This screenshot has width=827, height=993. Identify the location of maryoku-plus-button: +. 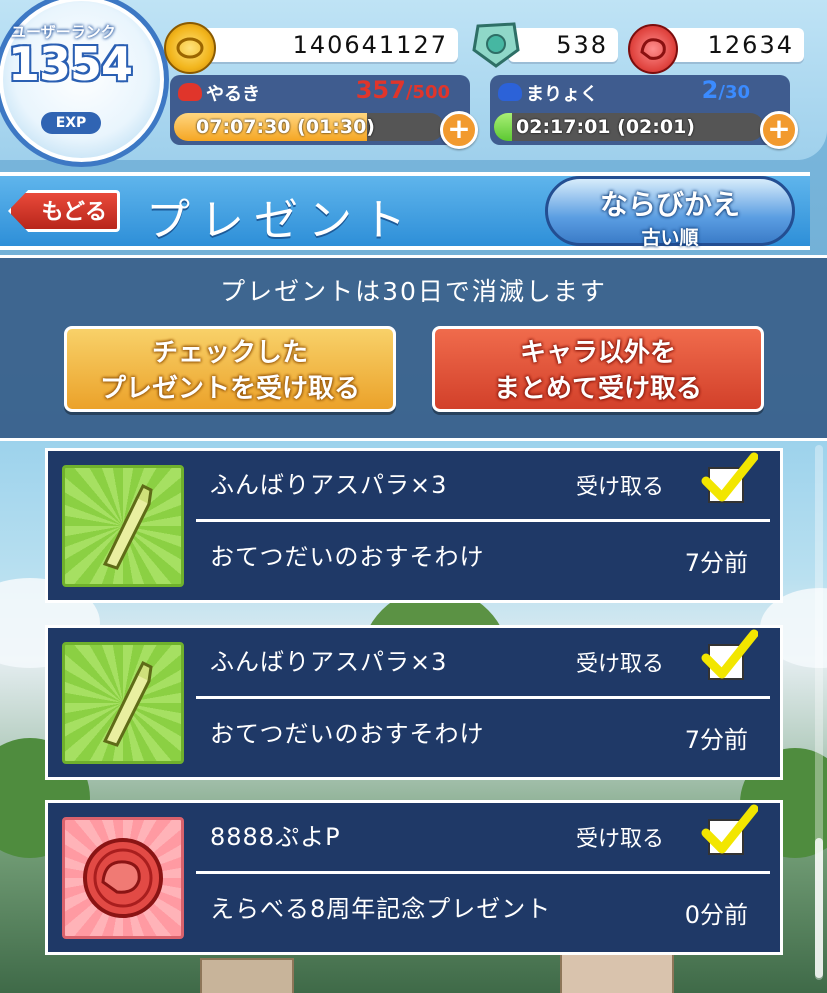
(779, 130).